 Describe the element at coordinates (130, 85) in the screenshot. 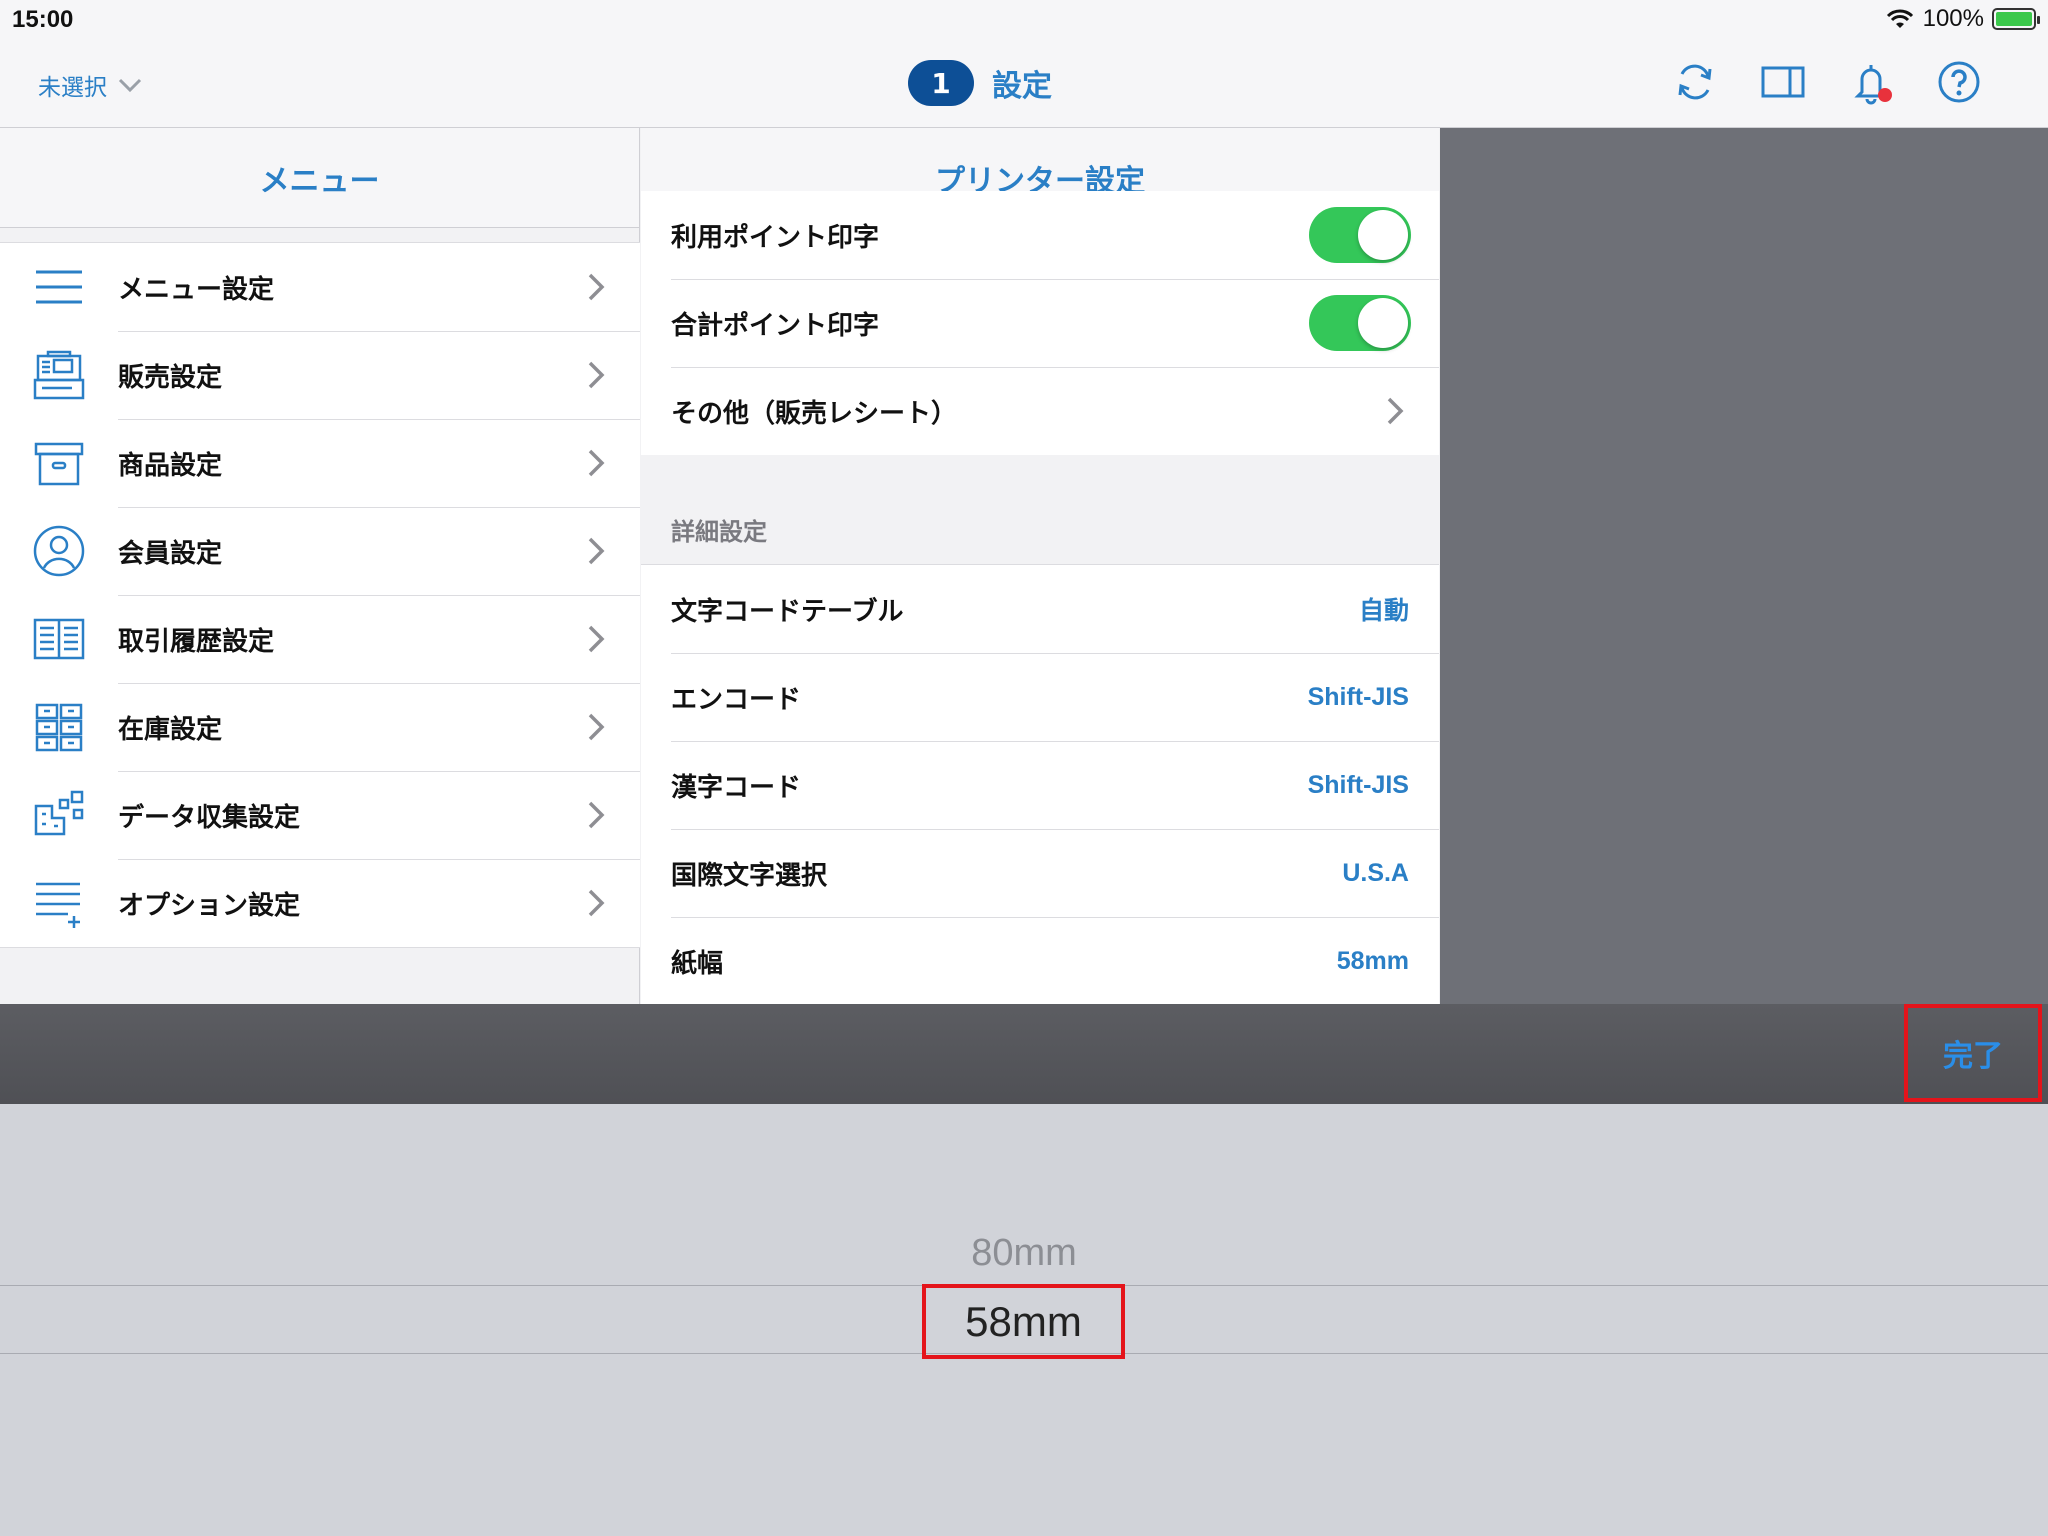

I see `chevron-down-icon` at that location.